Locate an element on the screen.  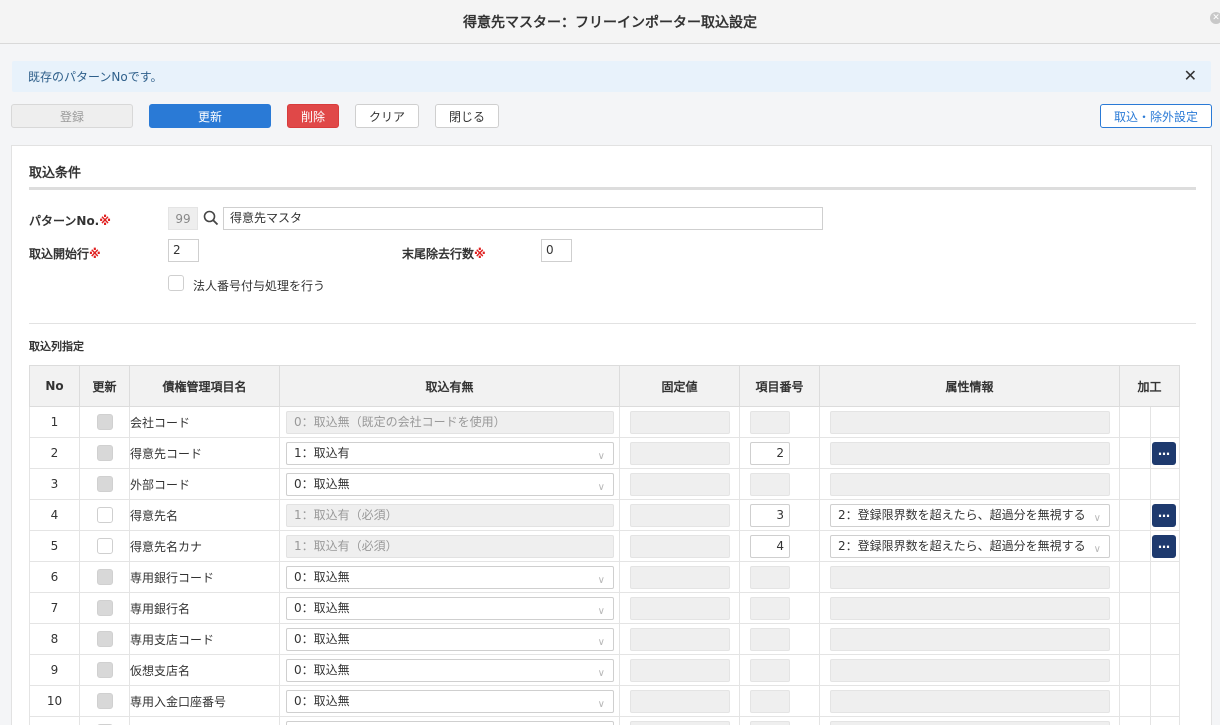
row-import-cell: 0：取込無（既定の会社コードを使用） is located at coordinates (449, 422).